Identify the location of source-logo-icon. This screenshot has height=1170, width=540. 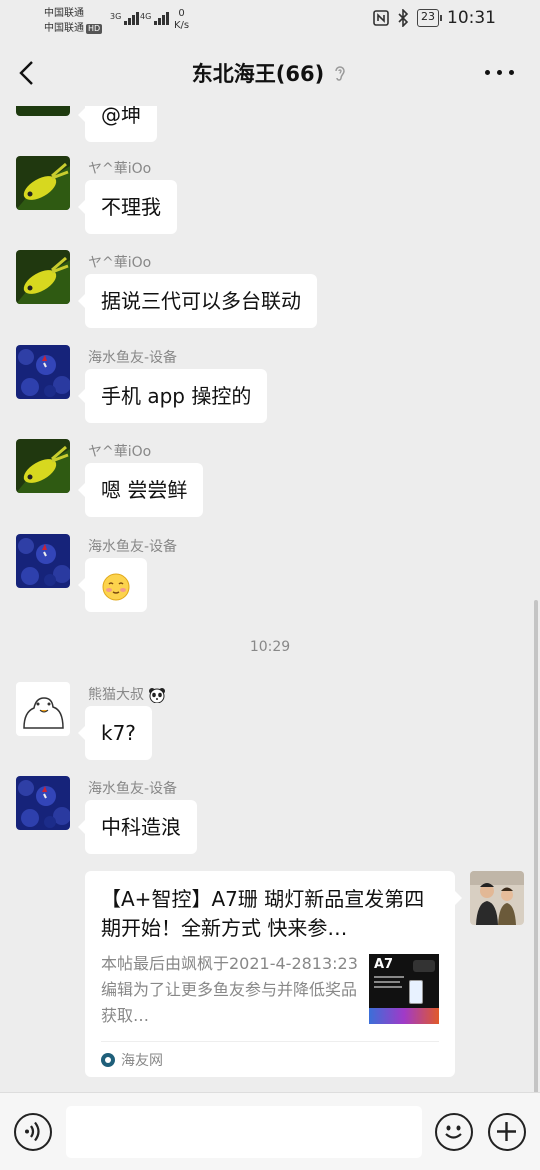
(108, 1059).